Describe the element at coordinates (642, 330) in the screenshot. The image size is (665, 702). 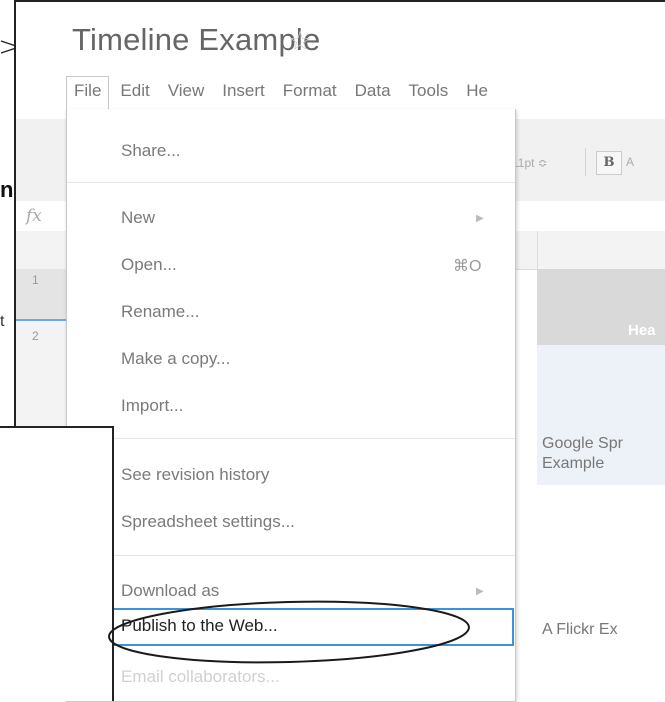
I see `header-cell-text: Hea` at that location.